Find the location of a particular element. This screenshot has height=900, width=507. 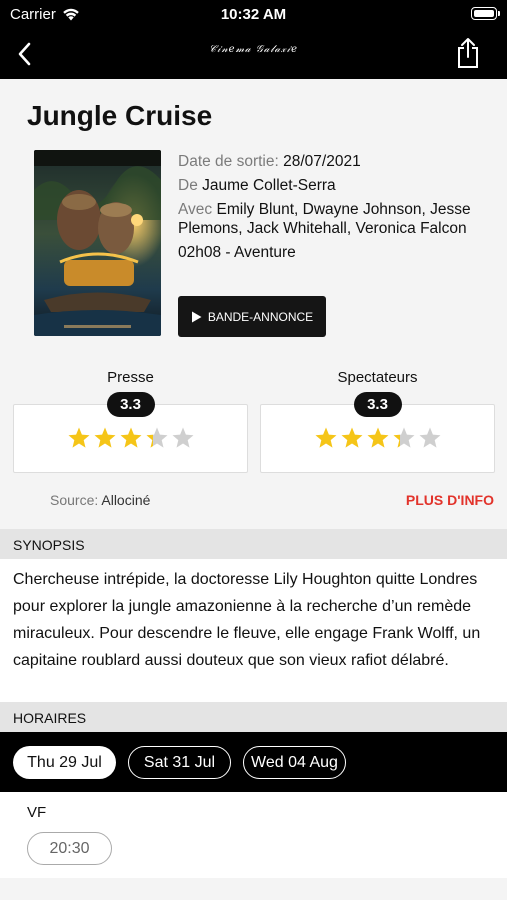

date-selector: Thu 29 Jul Sat 31 Jul Wed 04 Aug is located at coordinates (253, 762).